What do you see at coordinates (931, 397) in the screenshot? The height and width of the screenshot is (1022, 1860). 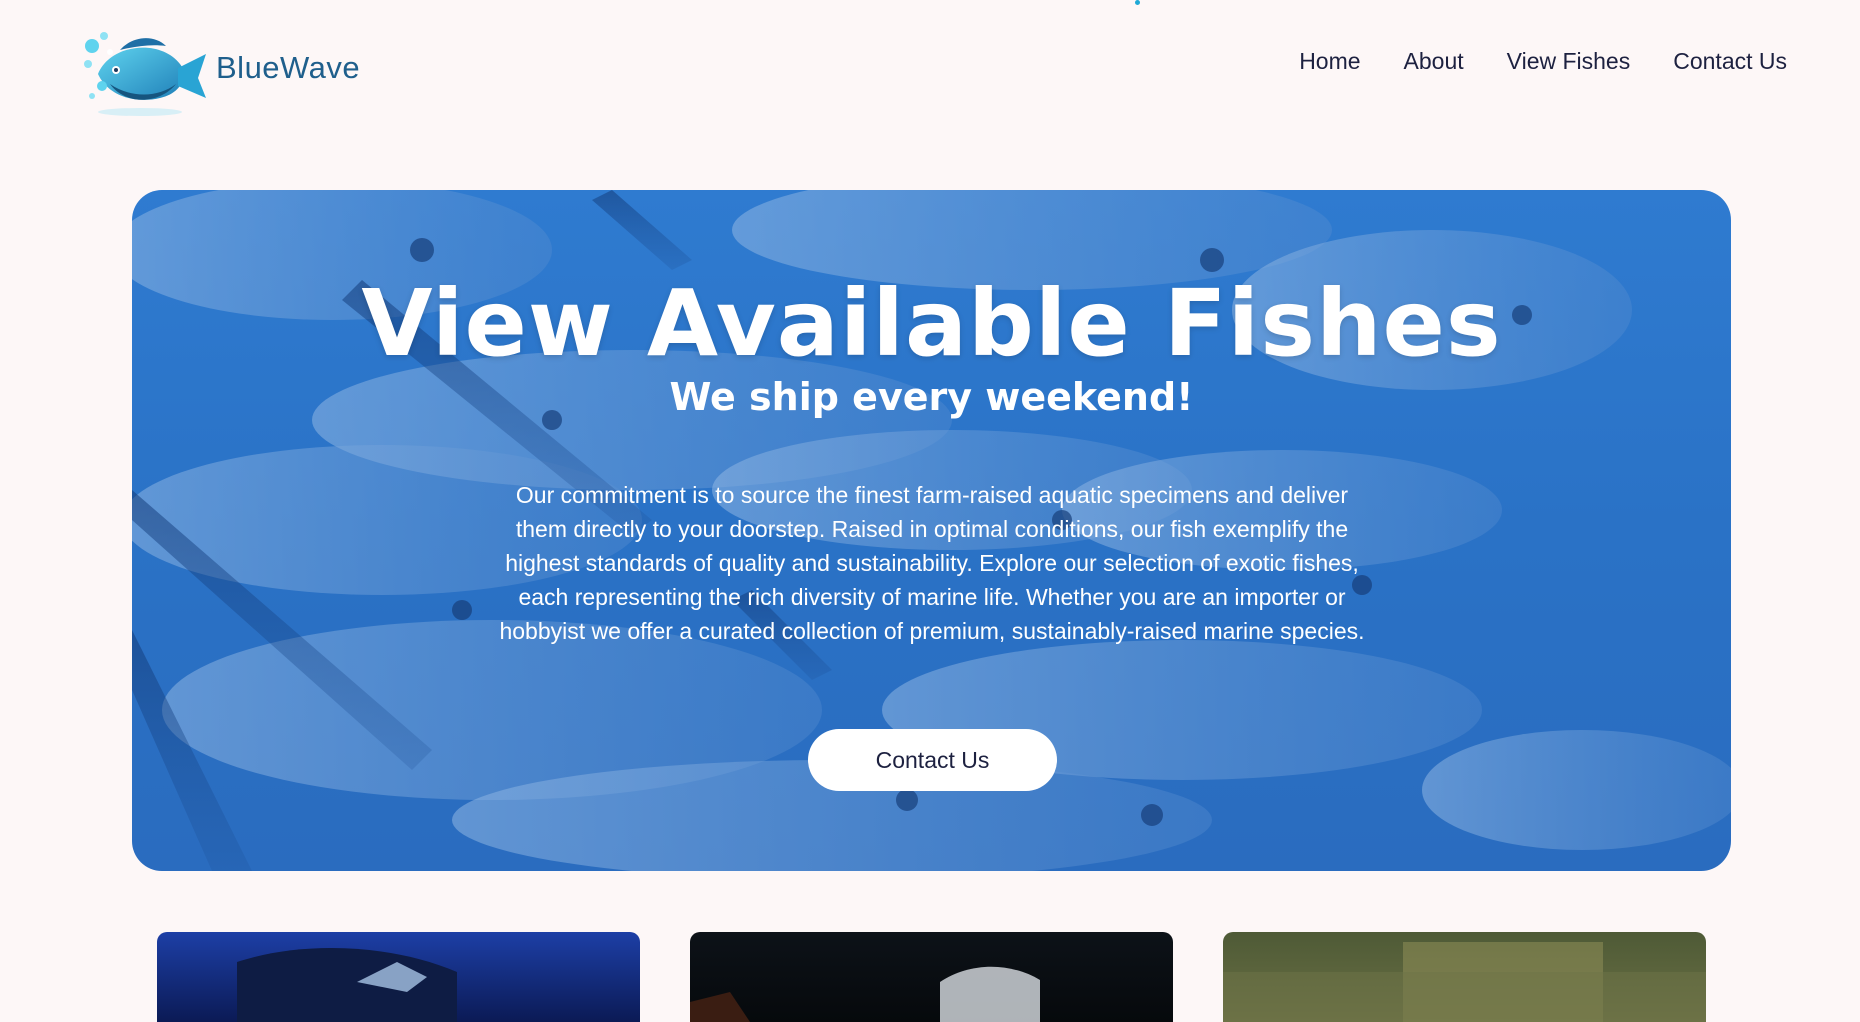 I see `hero-subtitle: We ship every weekend!` at bounding box center [931, 397].